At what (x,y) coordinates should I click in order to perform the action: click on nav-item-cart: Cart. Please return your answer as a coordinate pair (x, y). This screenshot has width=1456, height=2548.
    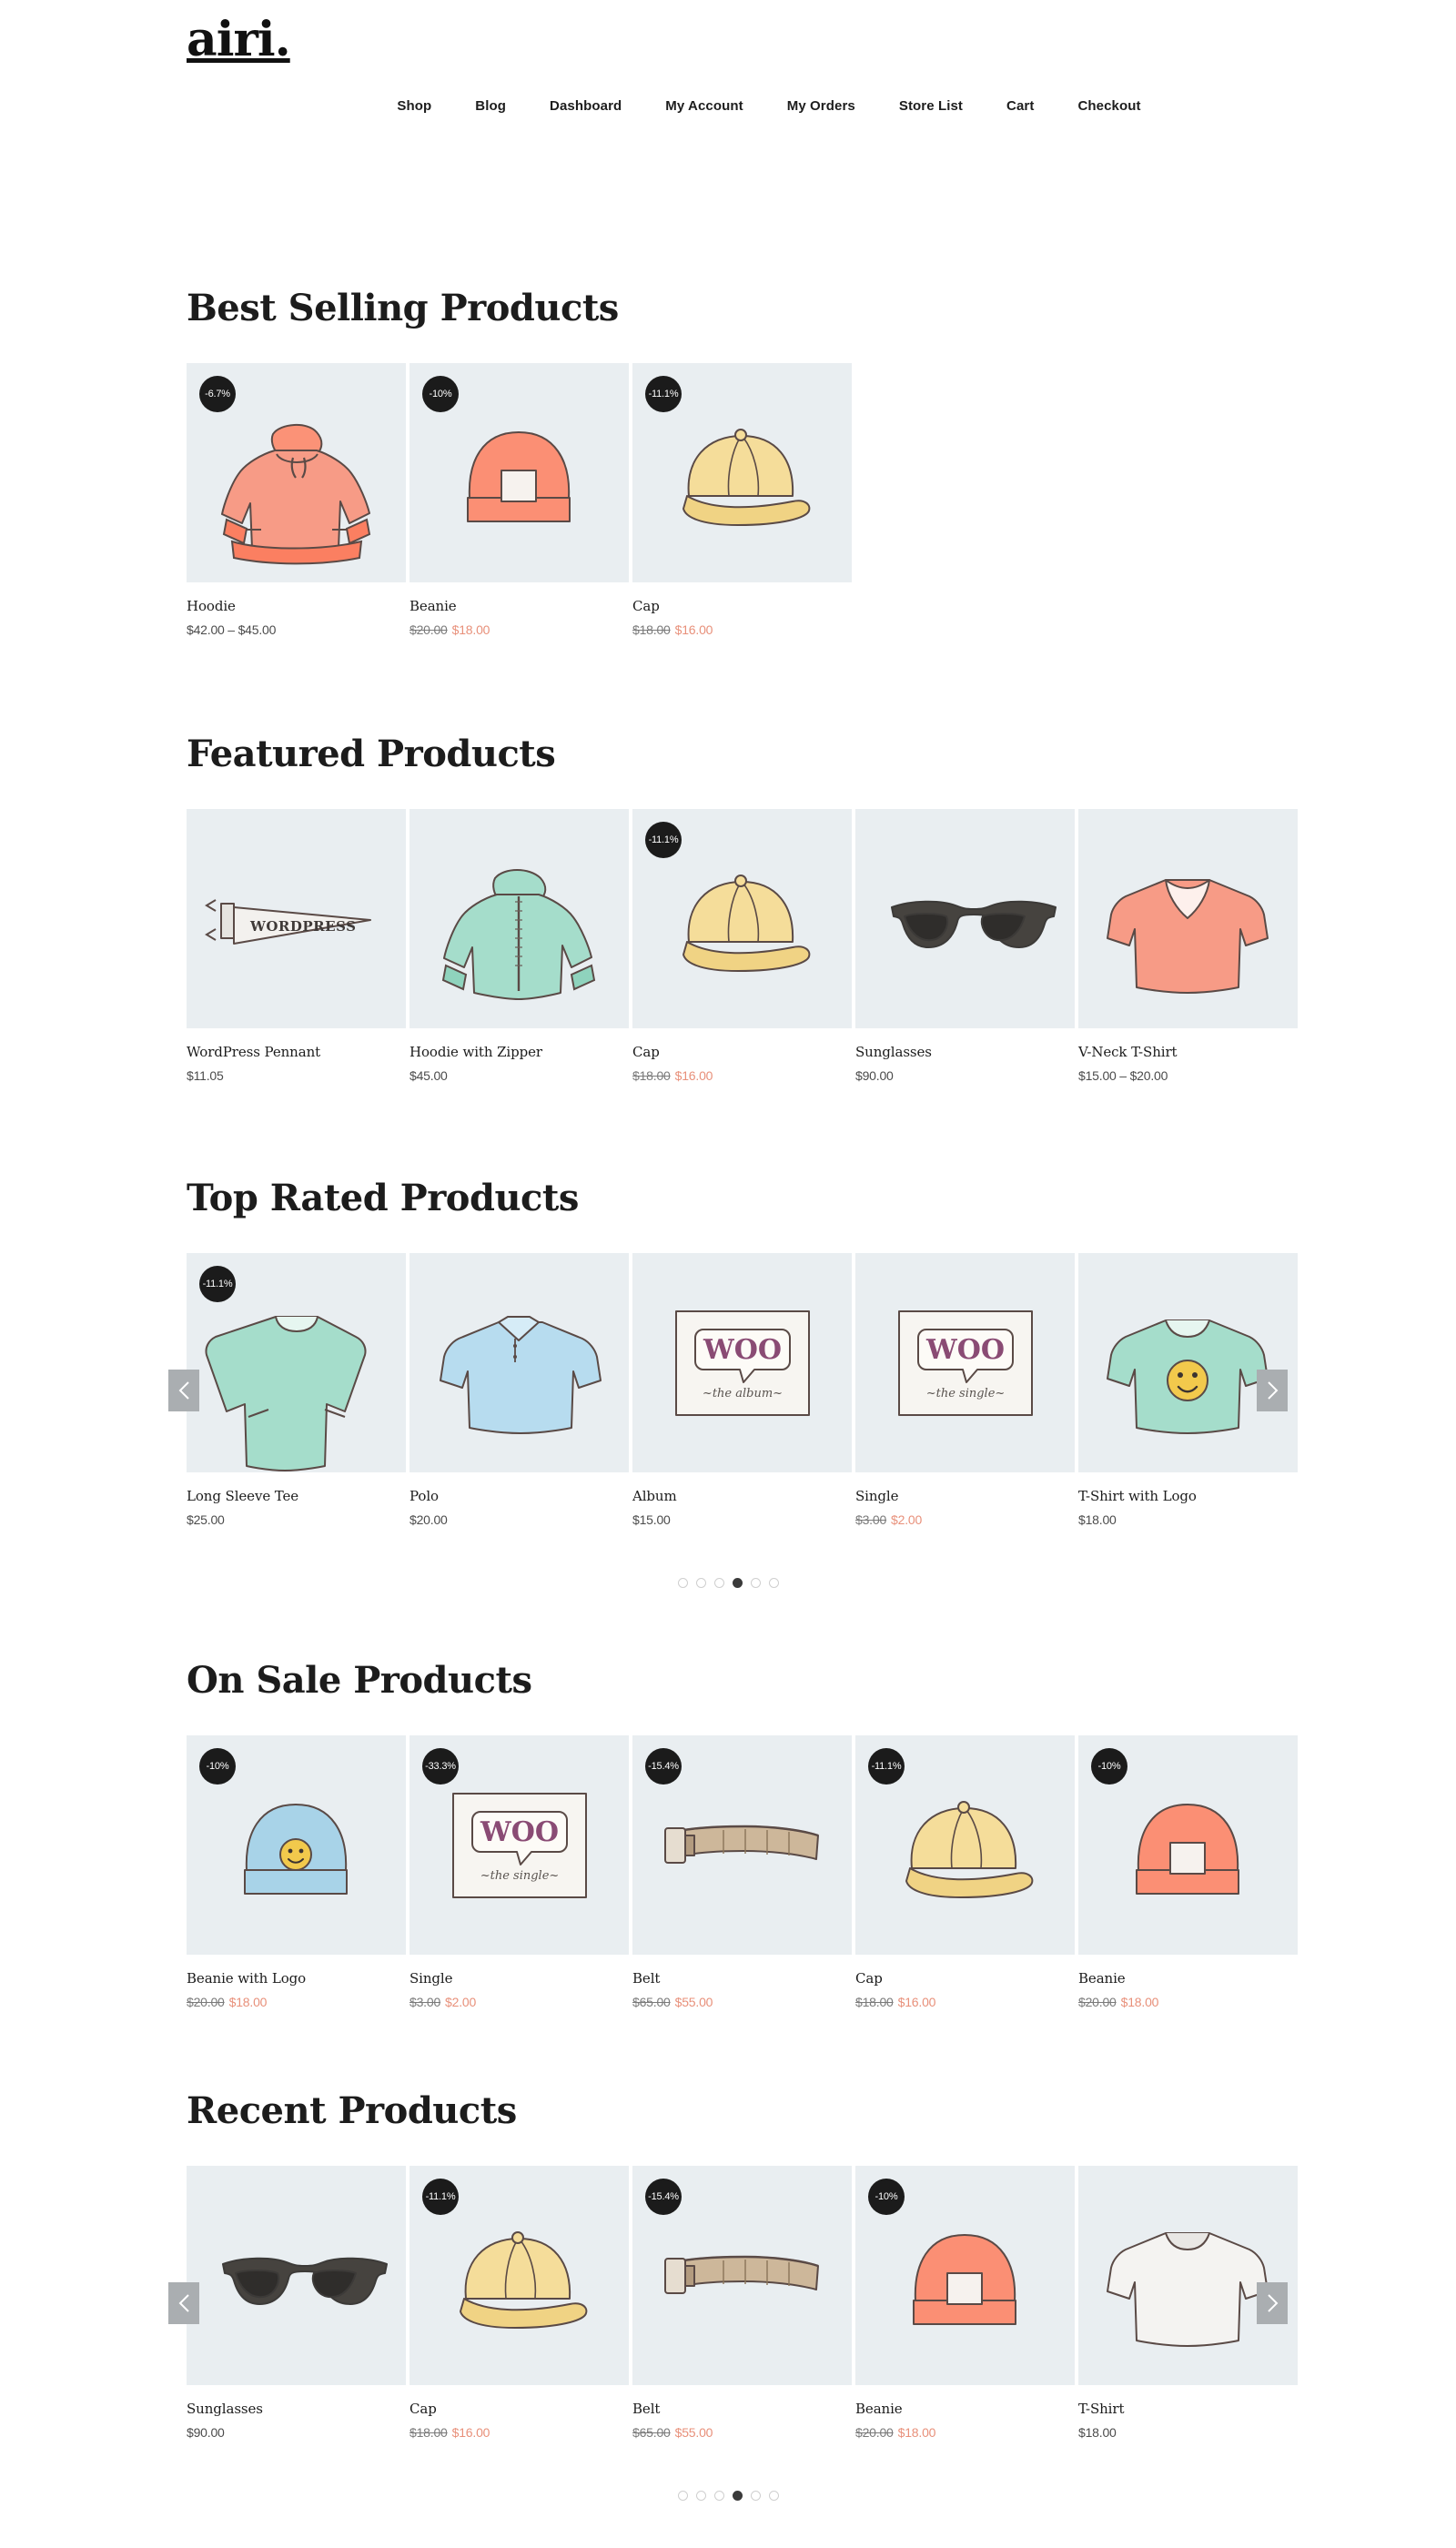
    Looking at the image, I should click on (1021, 106).